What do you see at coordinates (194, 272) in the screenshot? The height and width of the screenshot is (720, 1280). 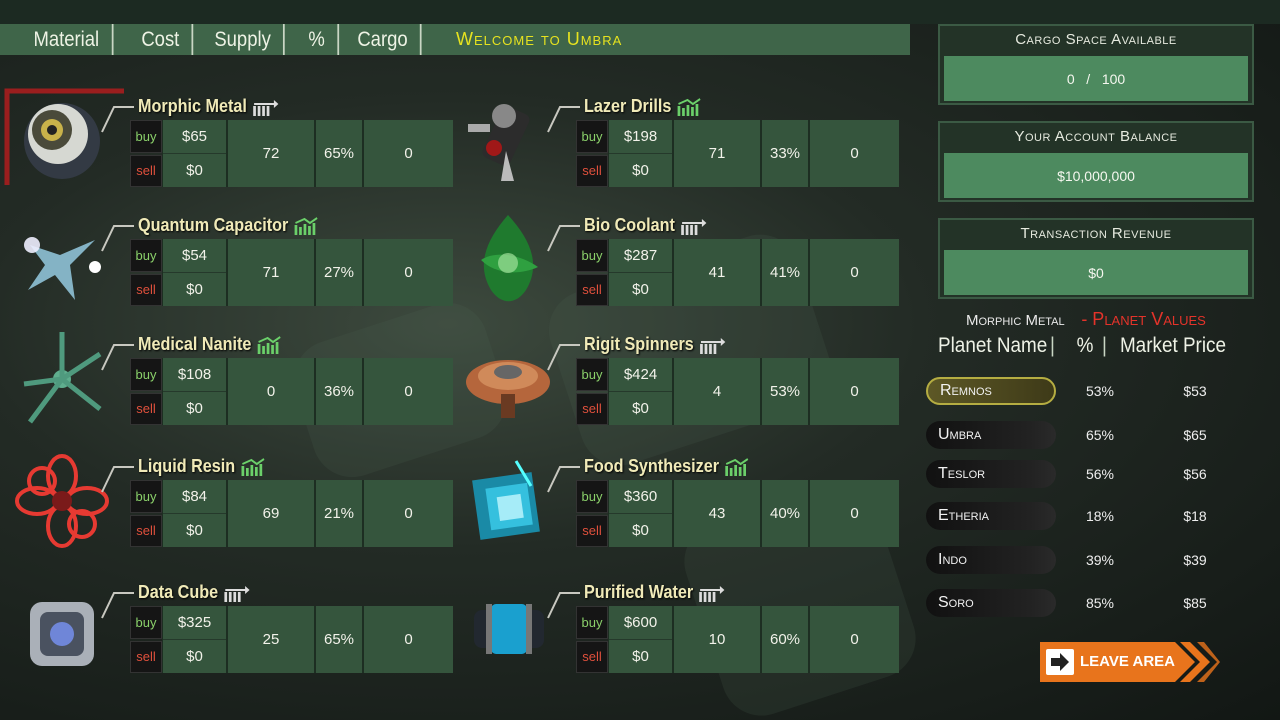 I see `price-cell: $54 $0` at bounding box center [194, 272].